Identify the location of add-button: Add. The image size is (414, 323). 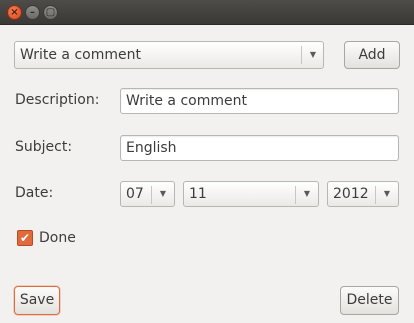
(372, 55).